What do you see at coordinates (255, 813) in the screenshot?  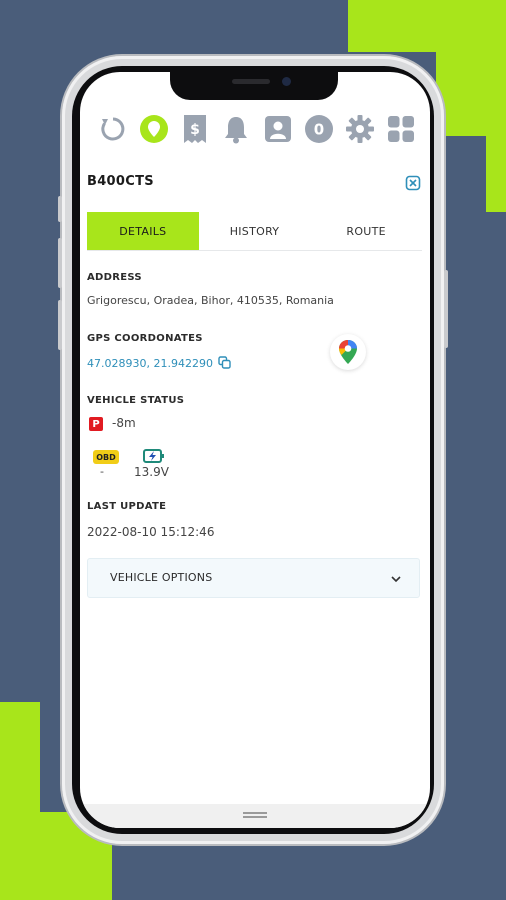 I see `menu-handle-icon` at bounding box center [255, 813].